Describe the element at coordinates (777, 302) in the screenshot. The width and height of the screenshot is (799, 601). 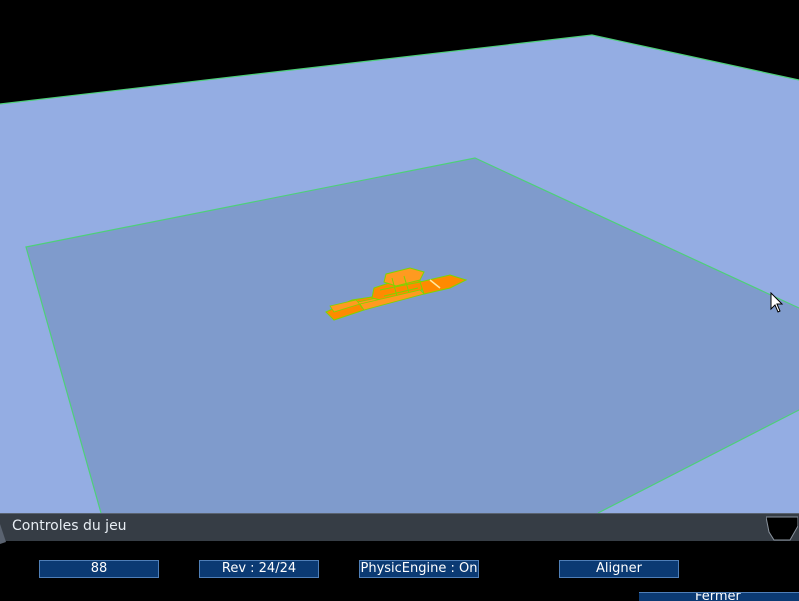
I see `mouse-pointer-icon` at that location.